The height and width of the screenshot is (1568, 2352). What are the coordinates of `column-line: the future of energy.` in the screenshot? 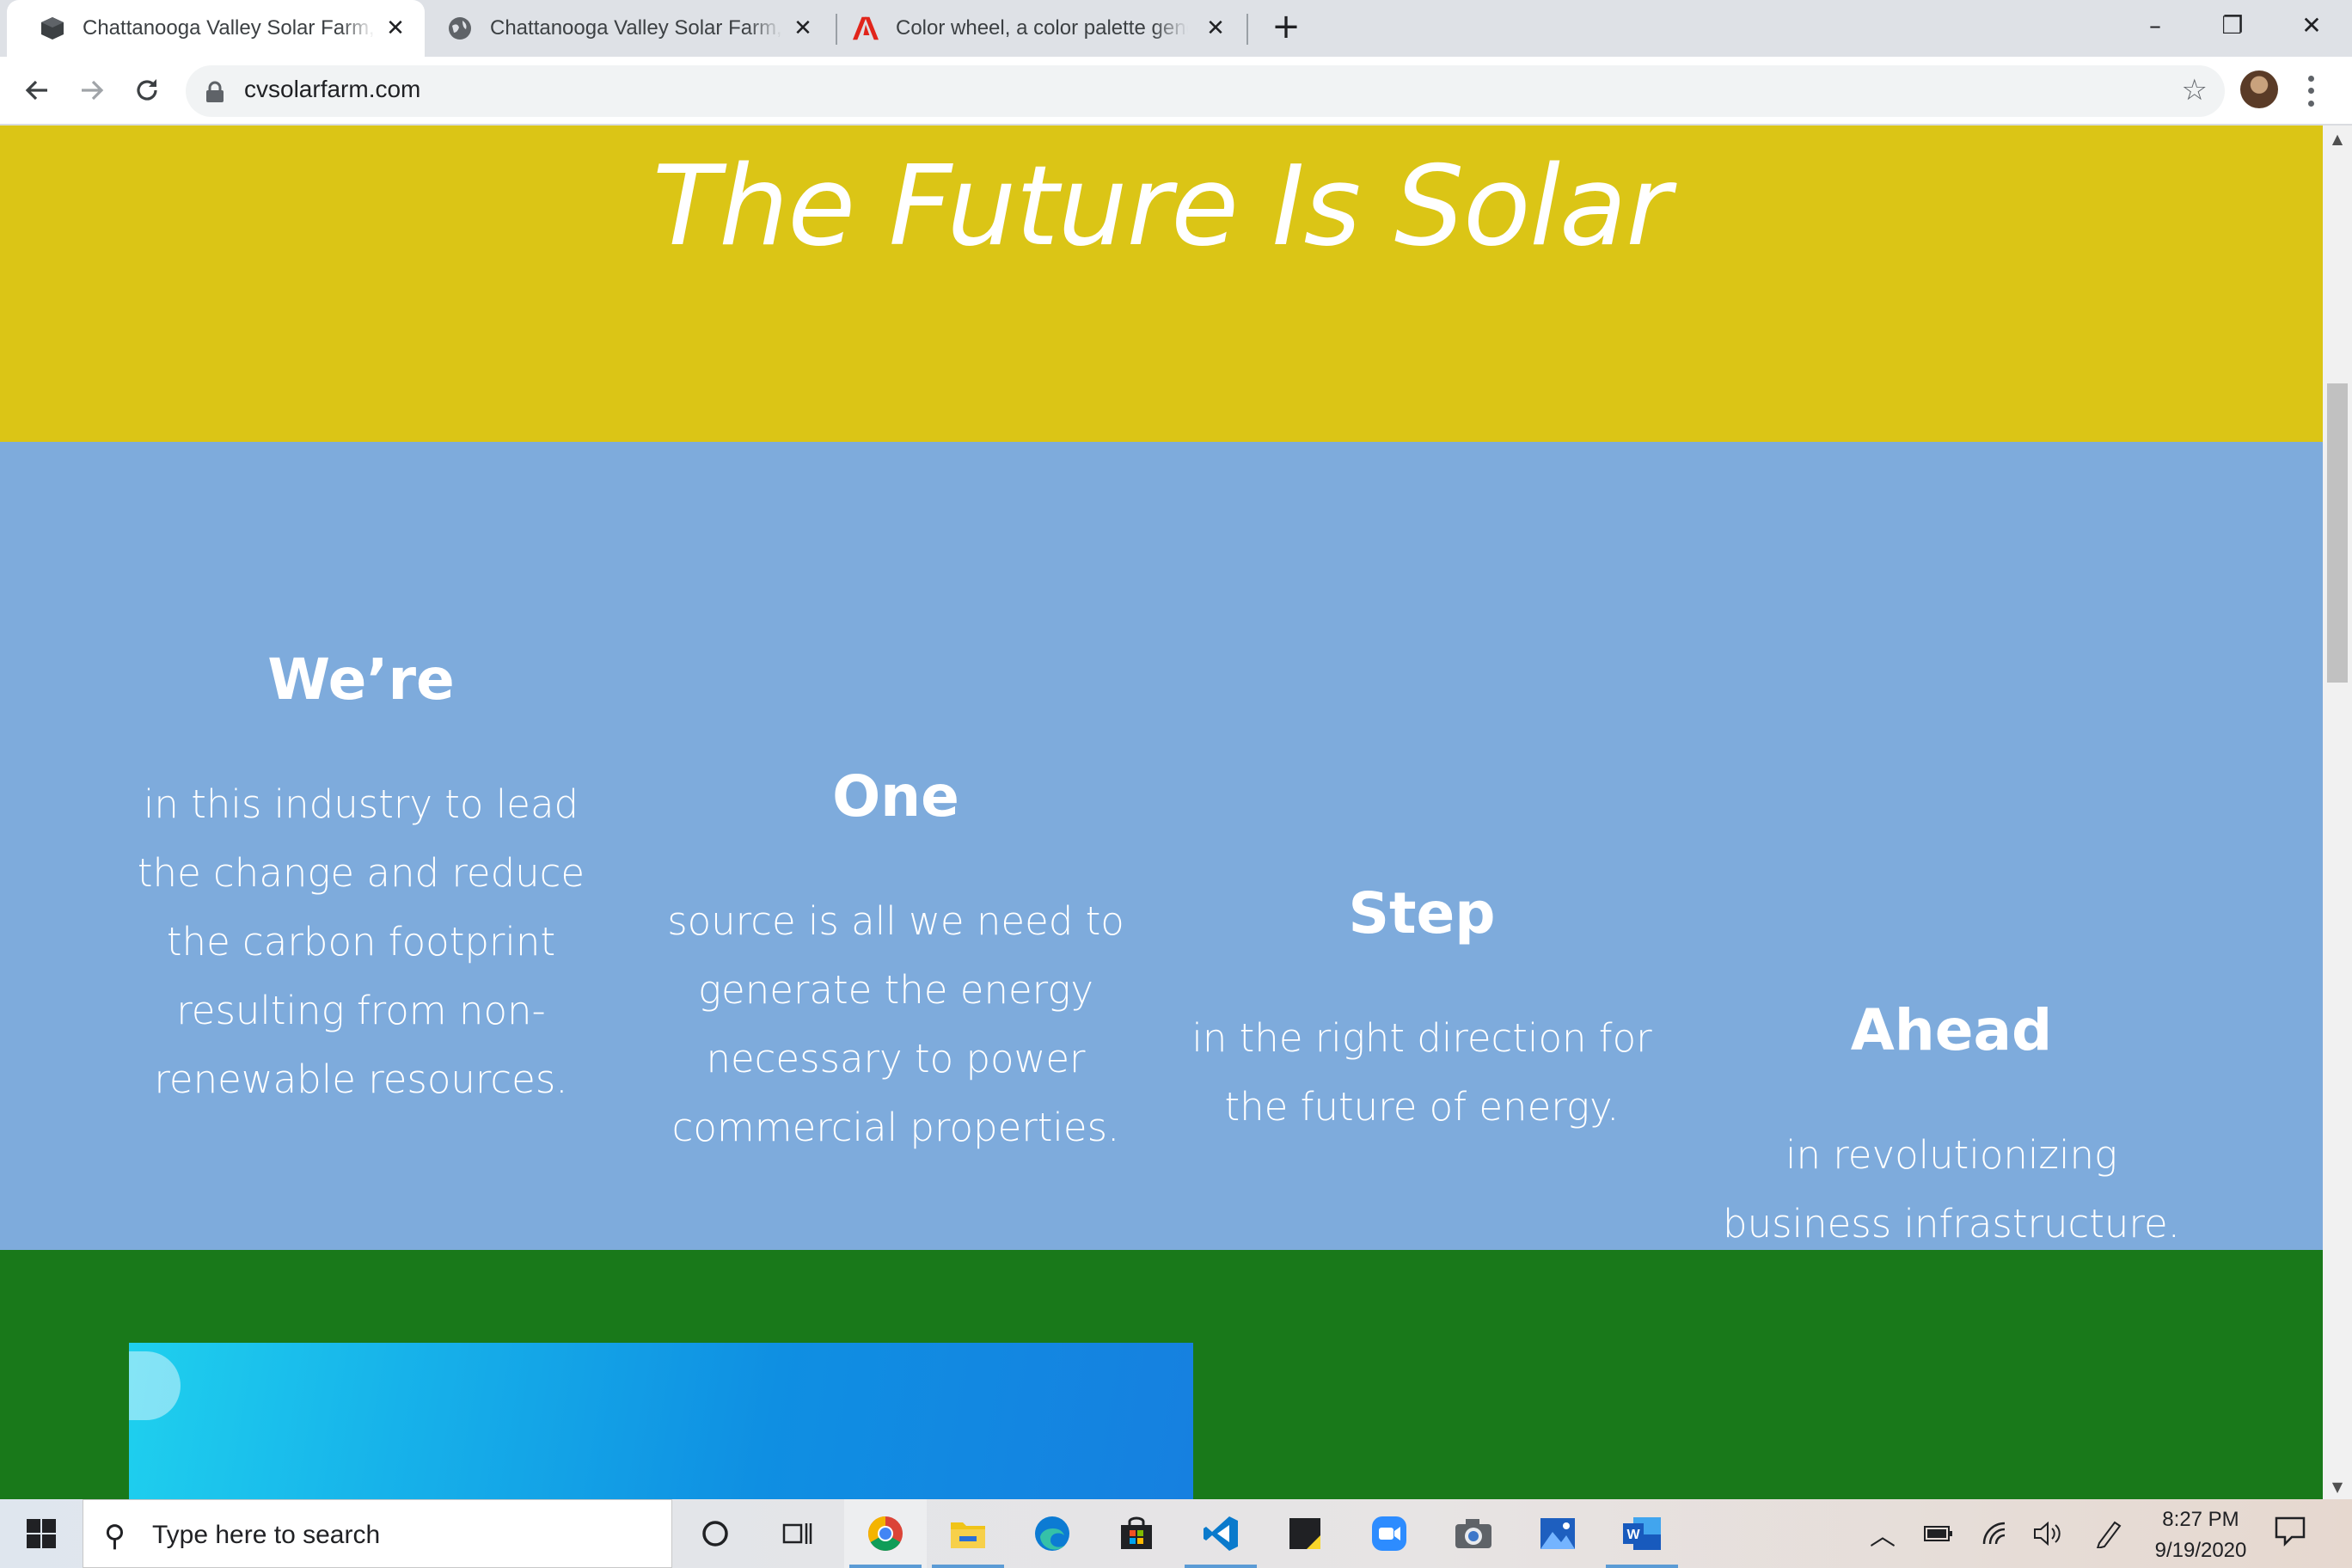 It's located at (1422, 1107).